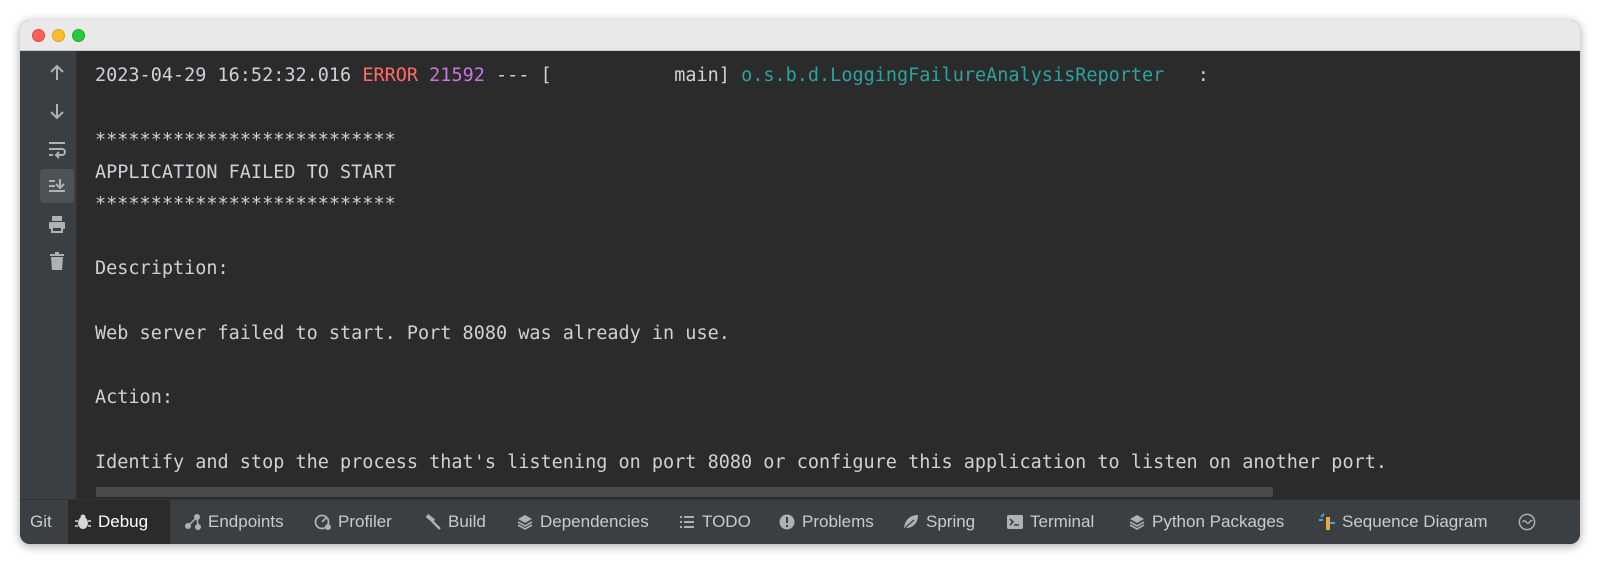 Image resolution: width=1599 pixels, height=564 pixels. I want to click on scroll-to-end-button, so click(57, 186).